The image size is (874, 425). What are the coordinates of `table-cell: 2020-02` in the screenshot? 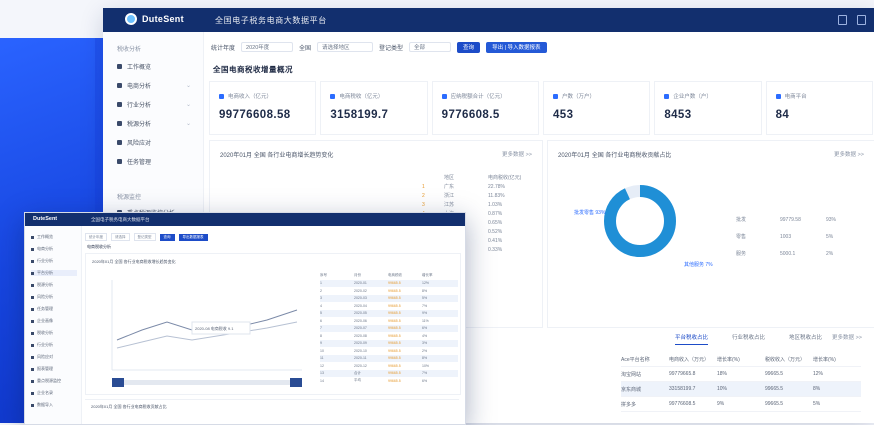 It's located at (360, 290).